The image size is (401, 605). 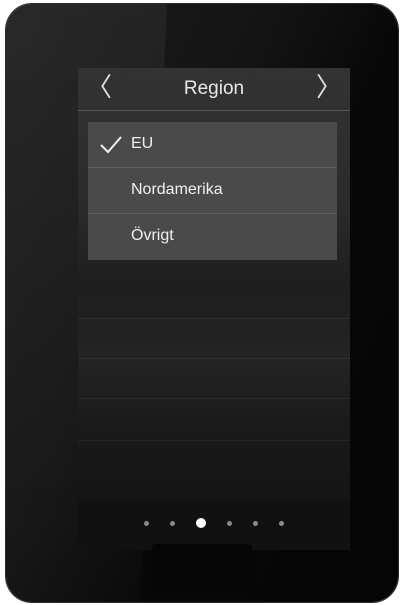 I want to click on region-option-ovrigt: Övrigt, so click(x=212, y=237).